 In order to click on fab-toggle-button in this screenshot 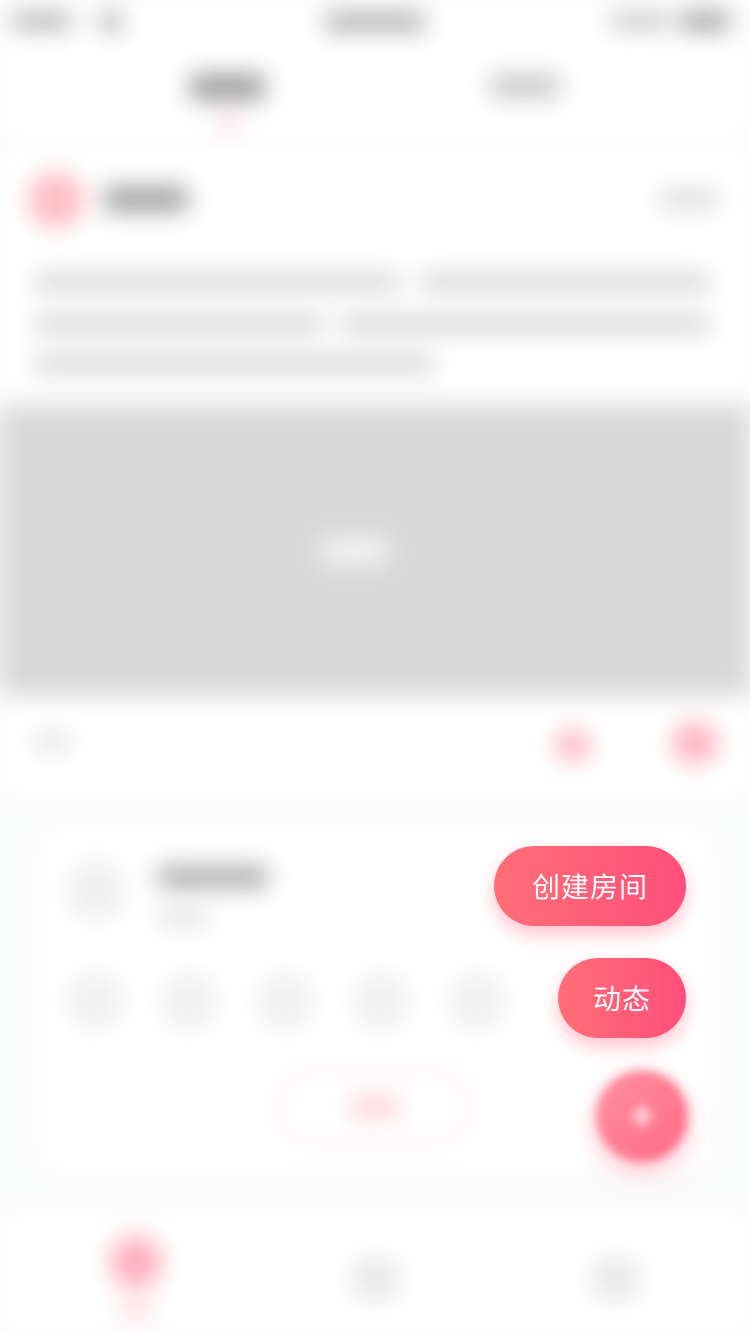, I will do `click(642, 1116)`.